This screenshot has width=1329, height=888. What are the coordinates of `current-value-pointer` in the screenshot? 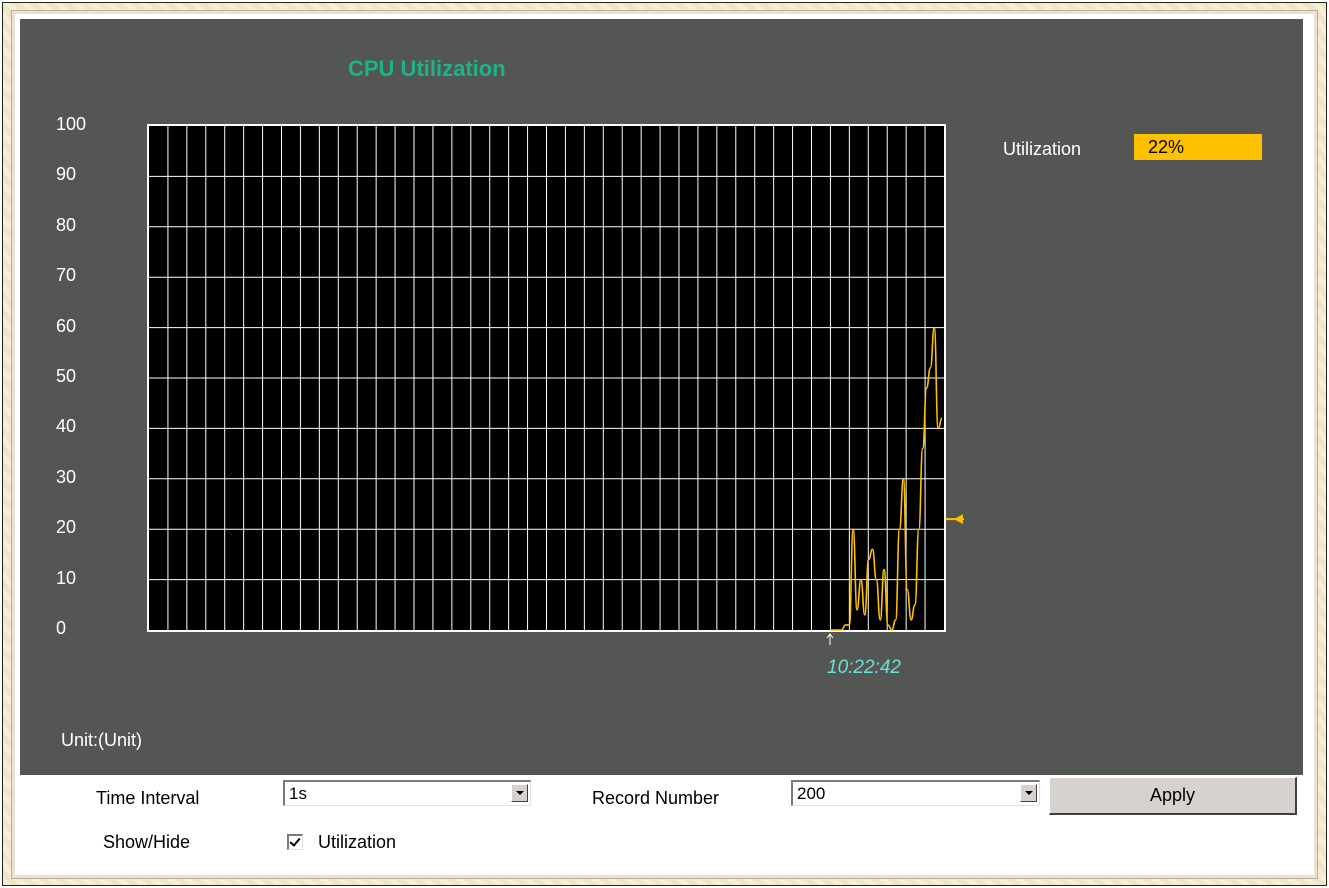 It's located at (958, 519).